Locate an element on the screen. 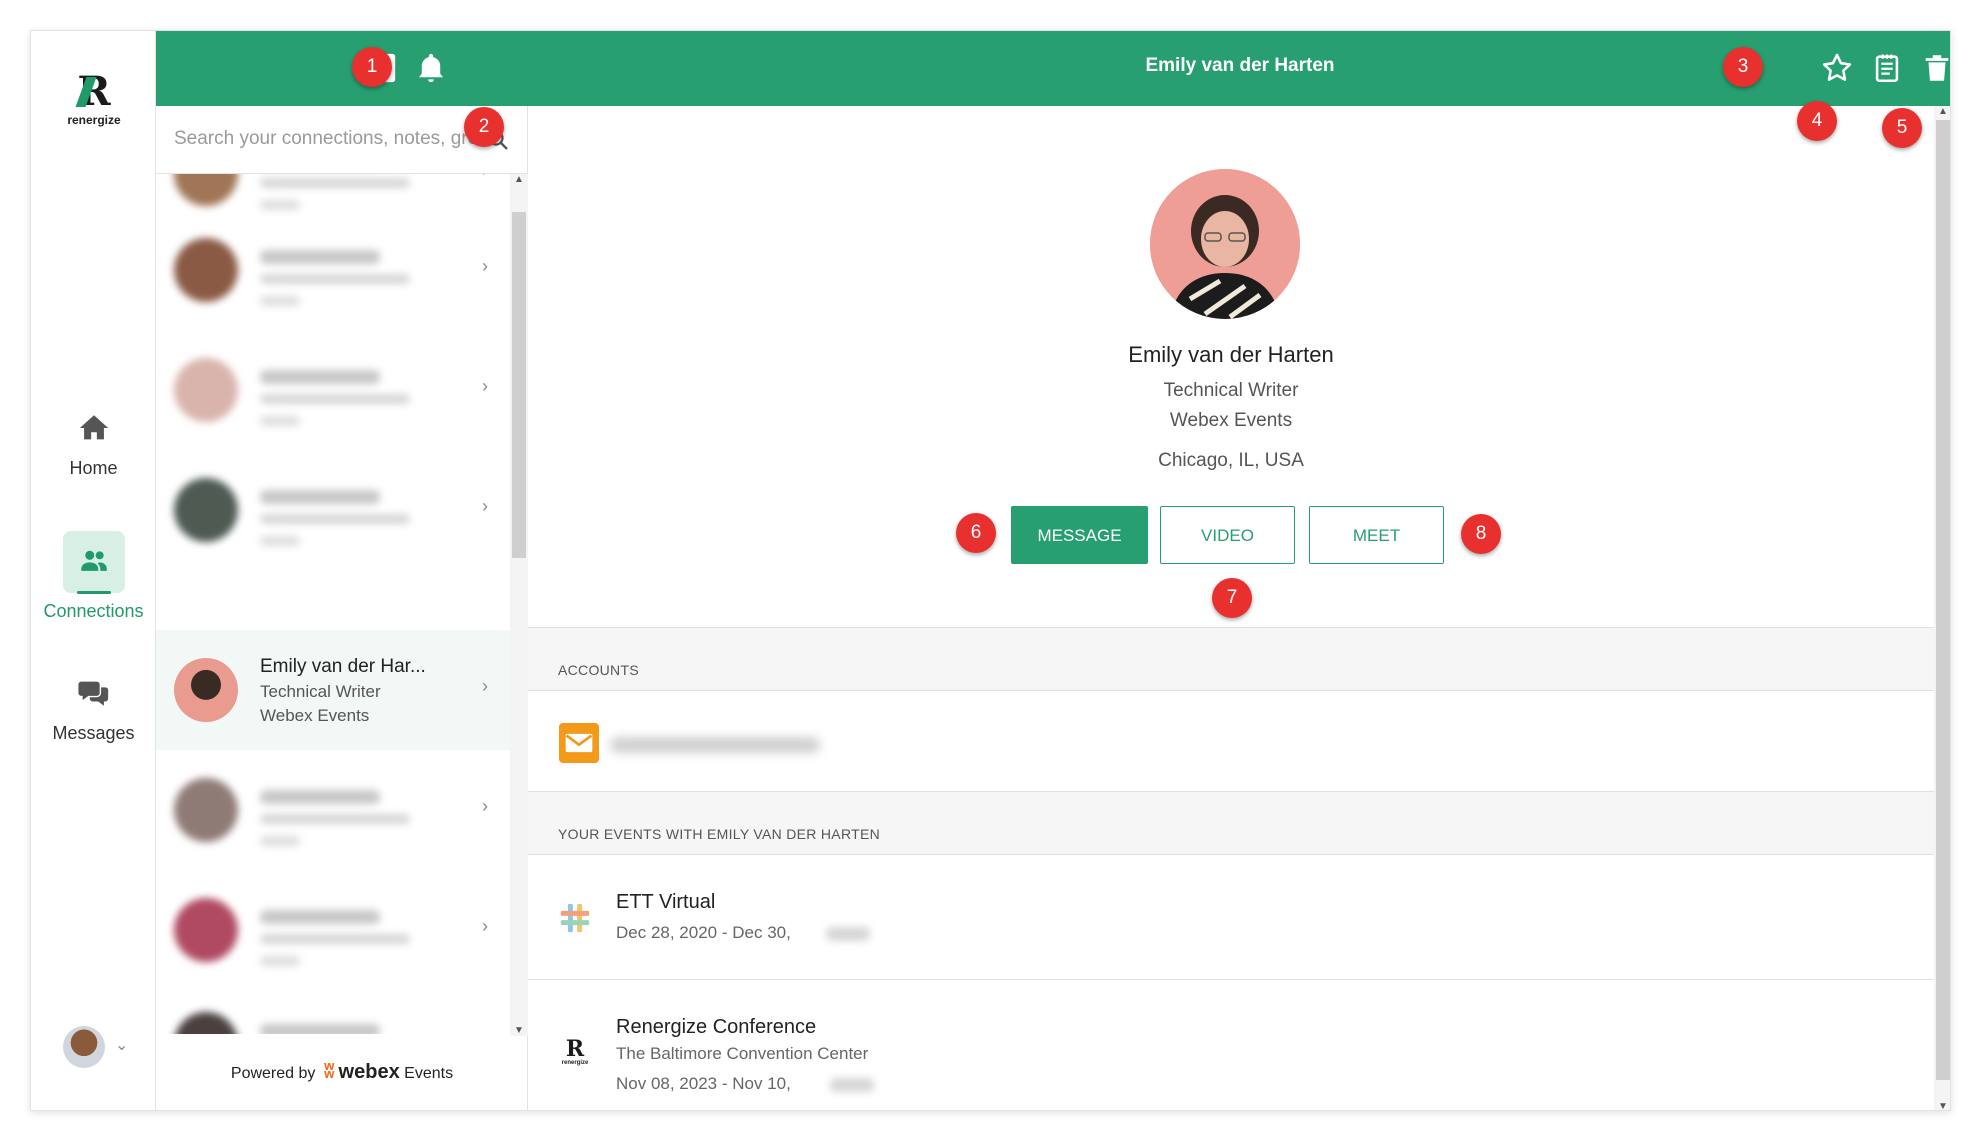  profile-location: Chicago, IL, USA is located at coordinates (1231, 460).